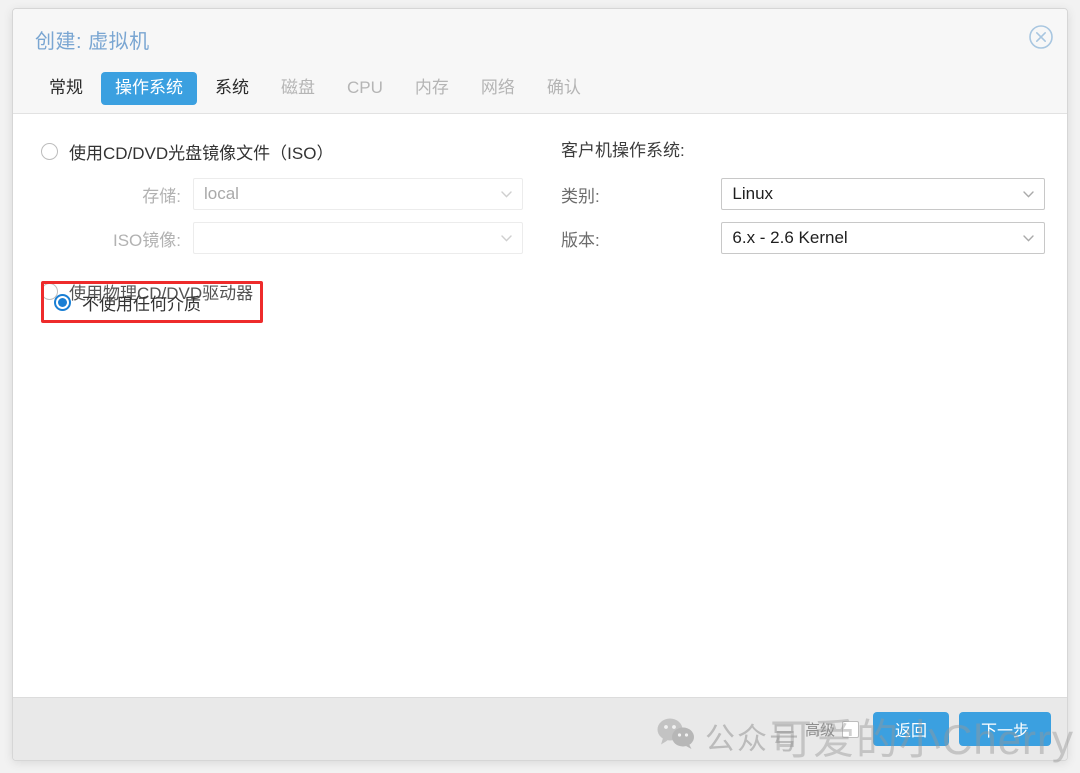 The width and height of the screenshot is (1080, 773). I want to click on iso-image-select, so click(358, 238).